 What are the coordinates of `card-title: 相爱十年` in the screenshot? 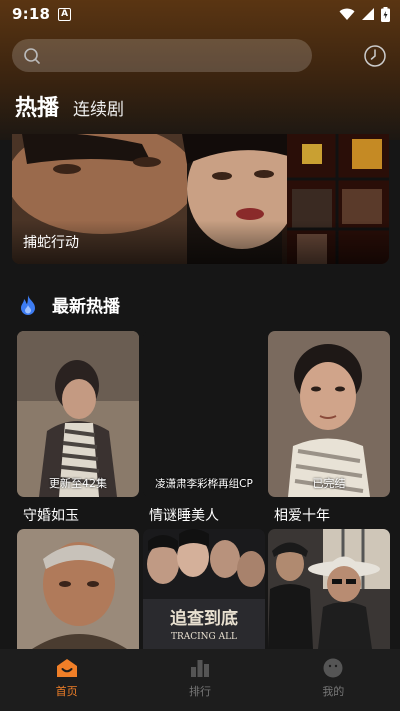 It's located at (302, 516).